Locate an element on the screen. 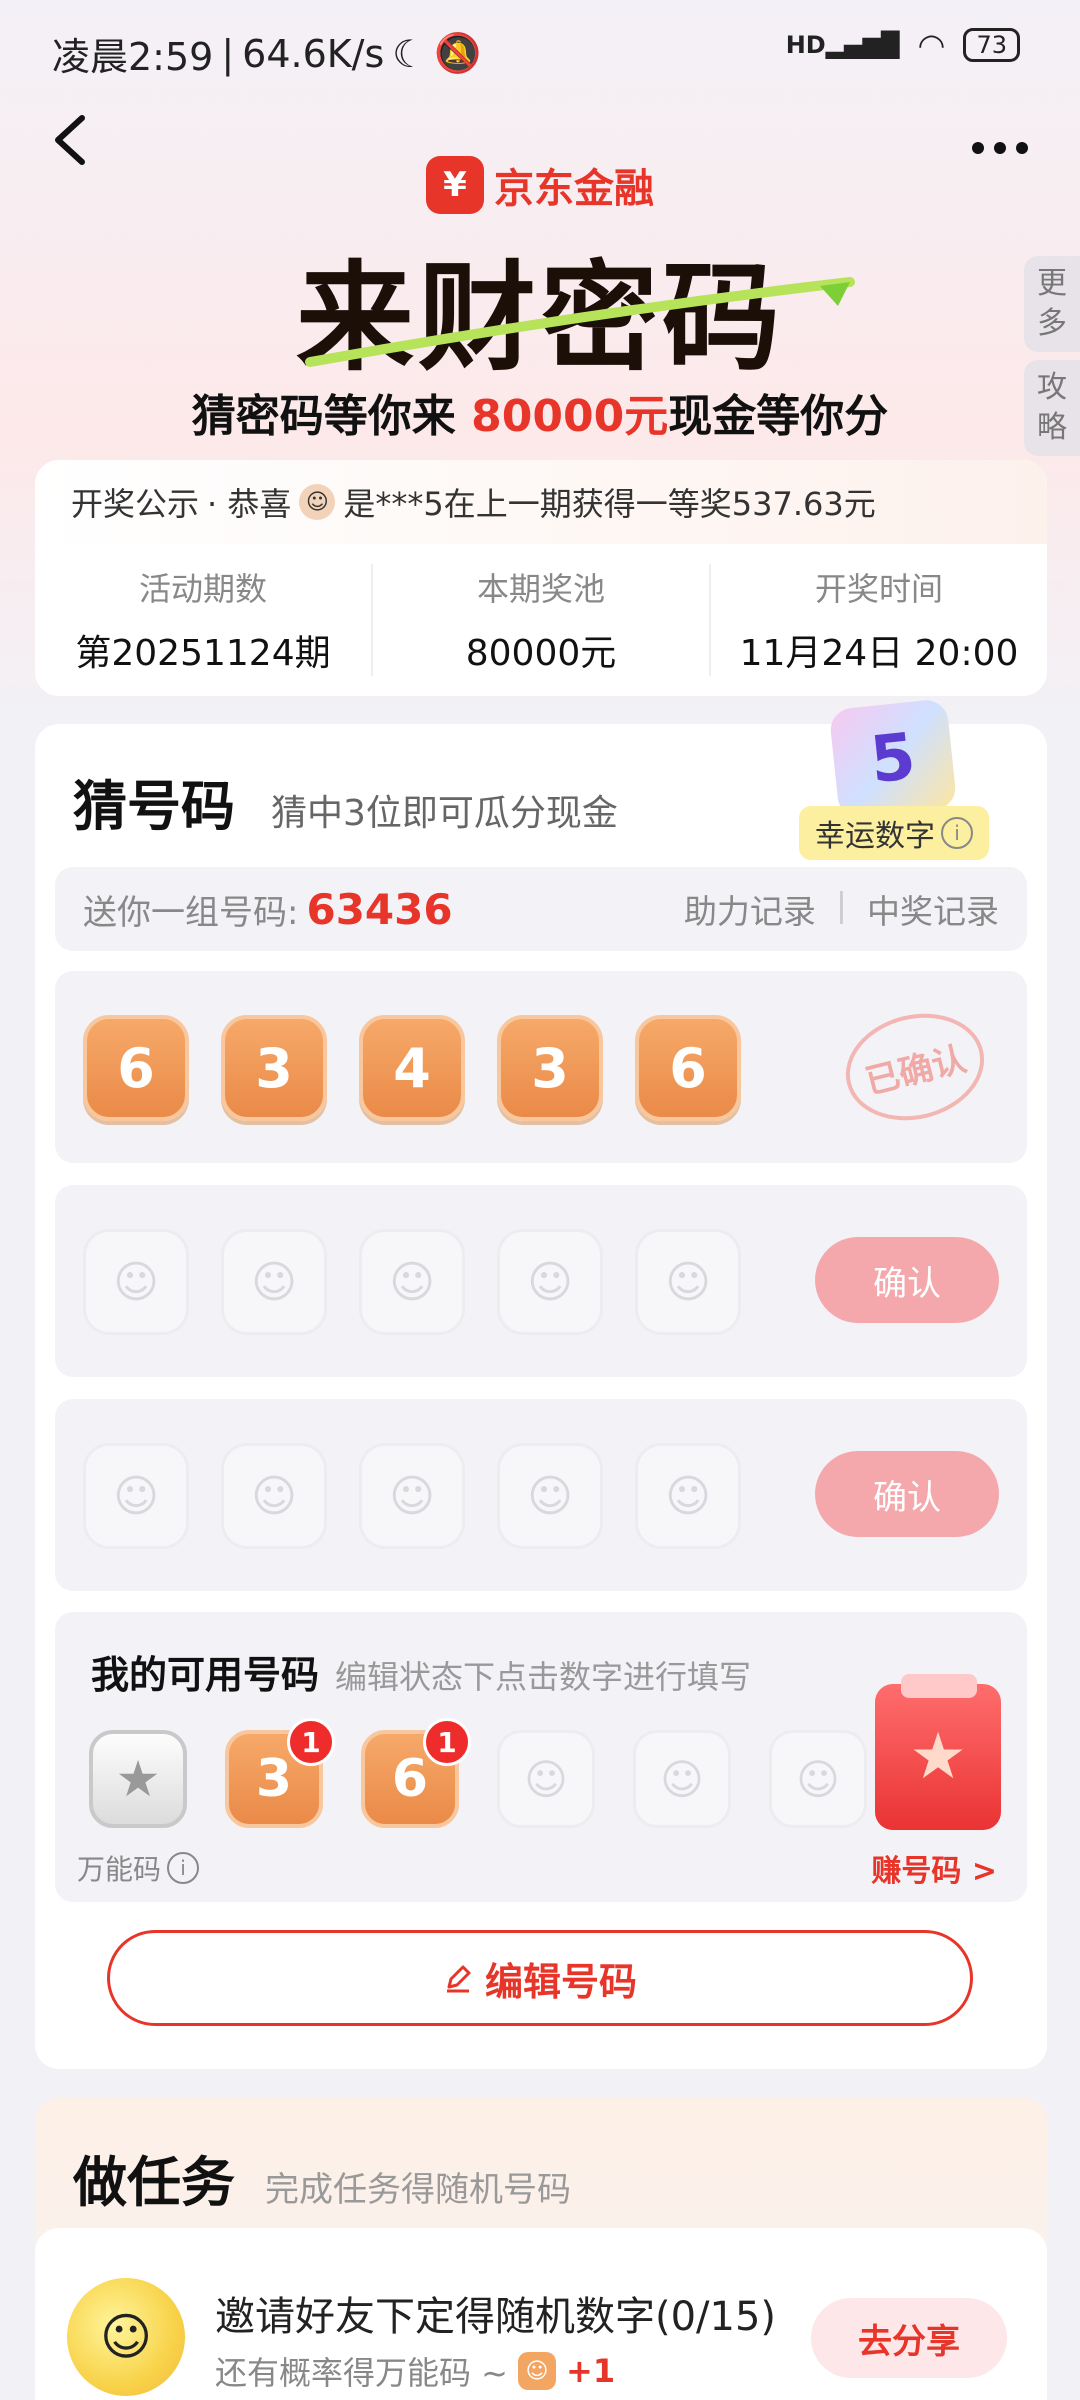 This screenshot has width=1080, height=2400. pool-column: 本期奖池 80000元 is located at coordinates (542, 620).